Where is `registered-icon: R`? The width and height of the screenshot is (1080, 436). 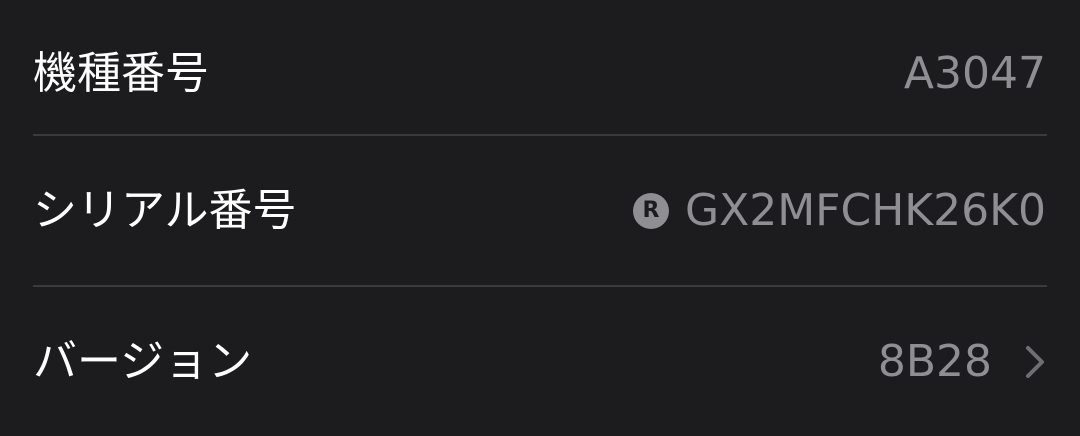 registered-icon: R is located at coordinates (650, 211).